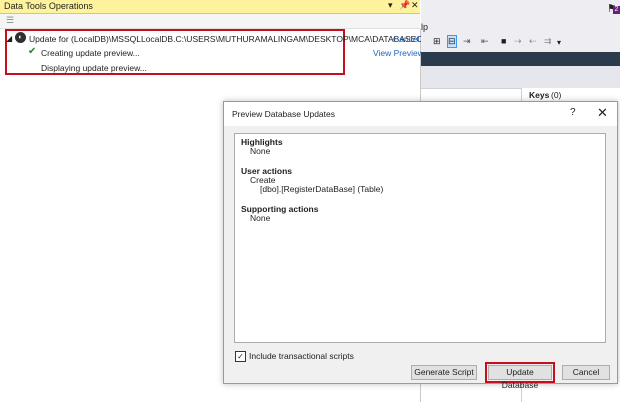 This screenshot has width=620, height=402. I want to click on panel-title: Data Tools Operations, so click(48, 6).